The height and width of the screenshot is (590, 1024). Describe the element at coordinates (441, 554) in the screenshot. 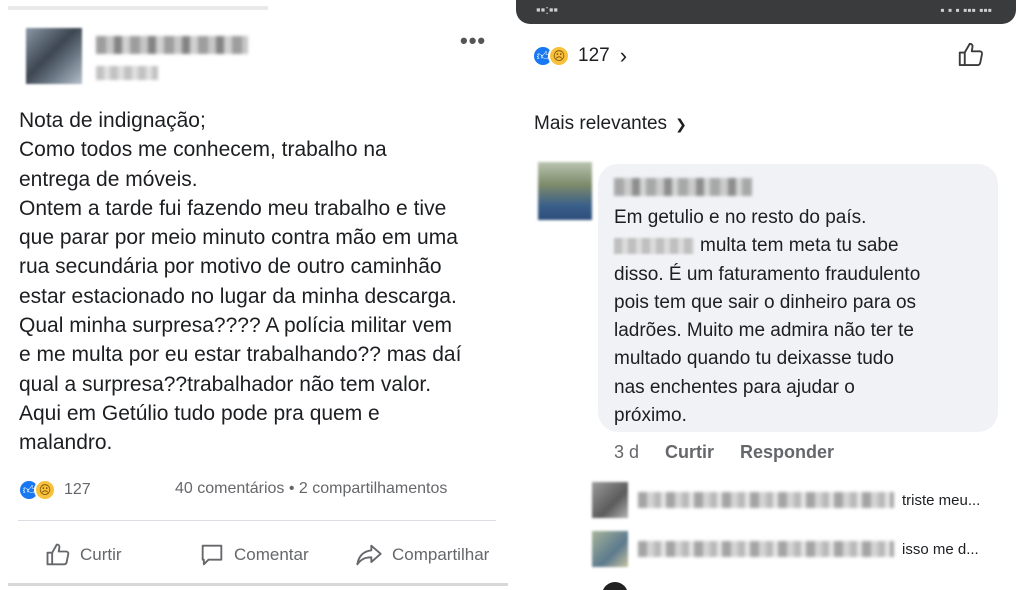

I see `share-label: Compartilhar` at that location.